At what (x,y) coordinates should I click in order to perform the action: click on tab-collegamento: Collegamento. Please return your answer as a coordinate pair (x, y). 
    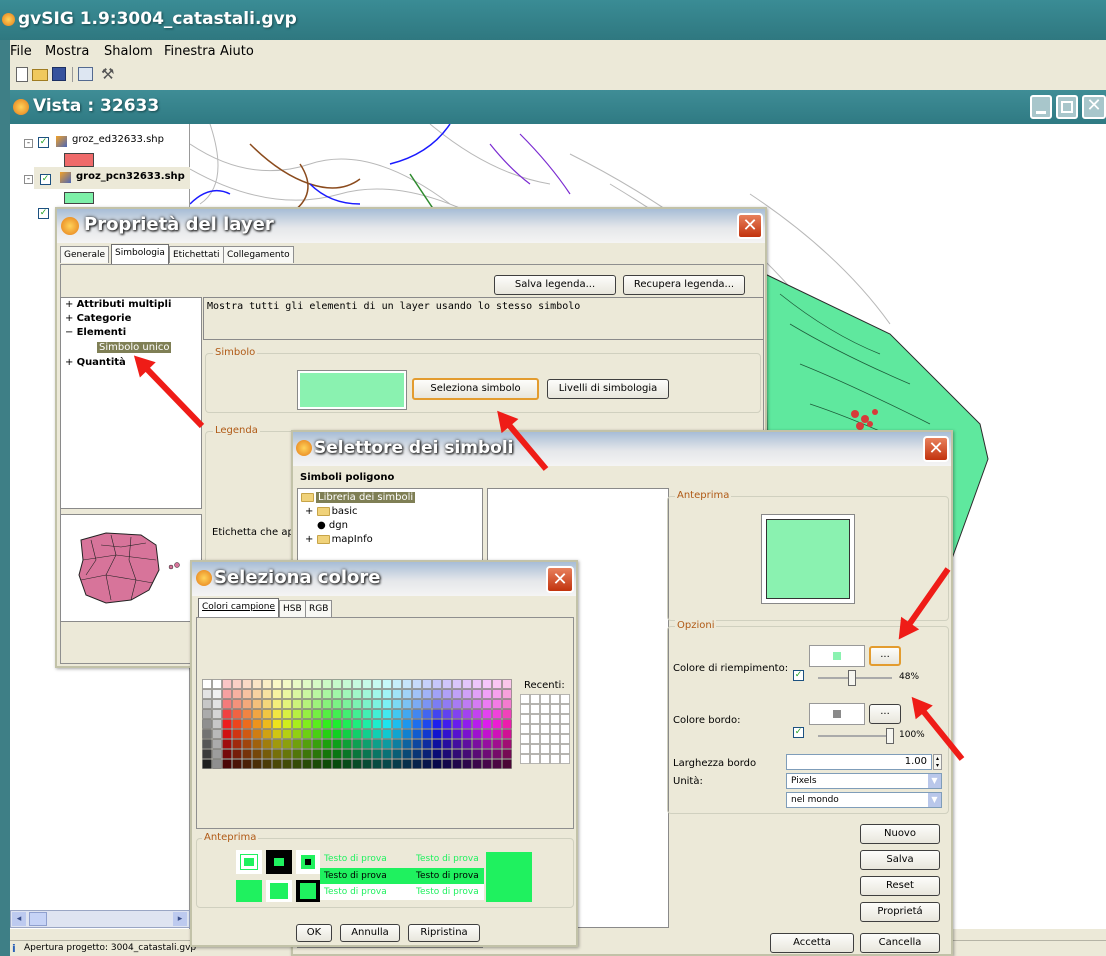
    Looking at the image, I should click on (258, 254).